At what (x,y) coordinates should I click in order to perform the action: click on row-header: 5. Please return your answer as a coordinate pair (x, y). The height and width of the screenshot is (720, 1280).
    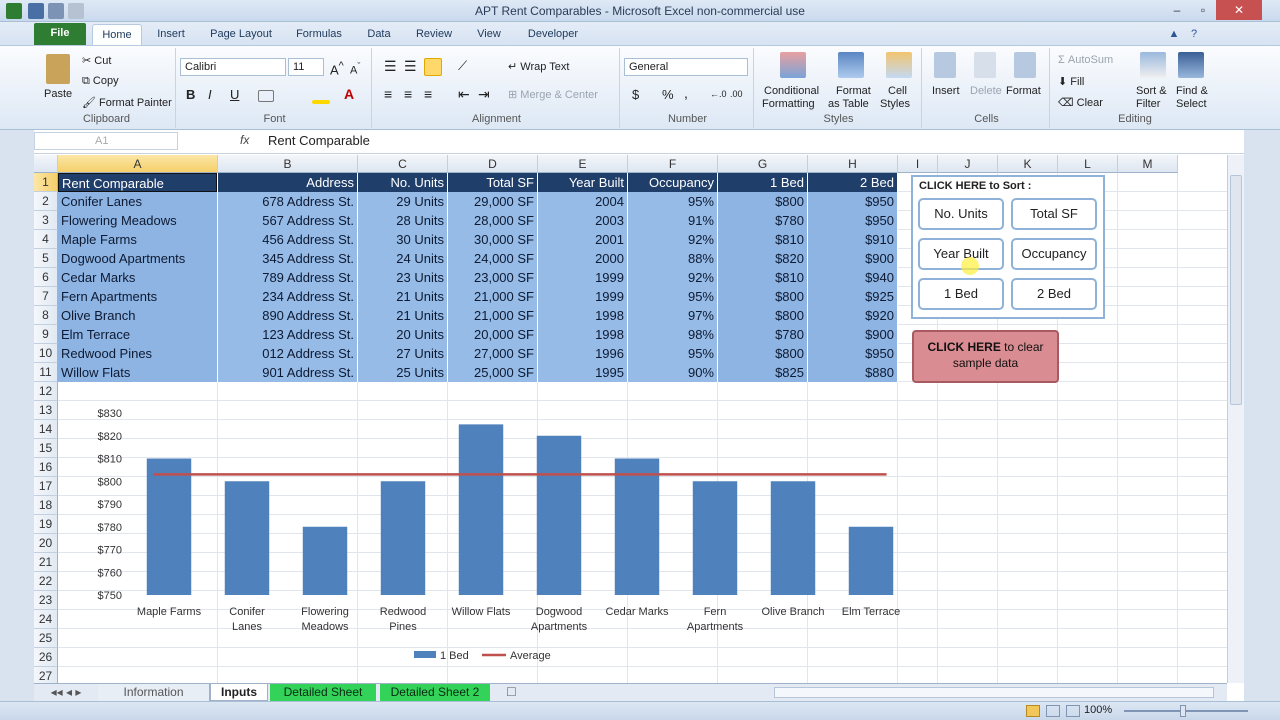
    Looking at the image, I should click on (46, 258).